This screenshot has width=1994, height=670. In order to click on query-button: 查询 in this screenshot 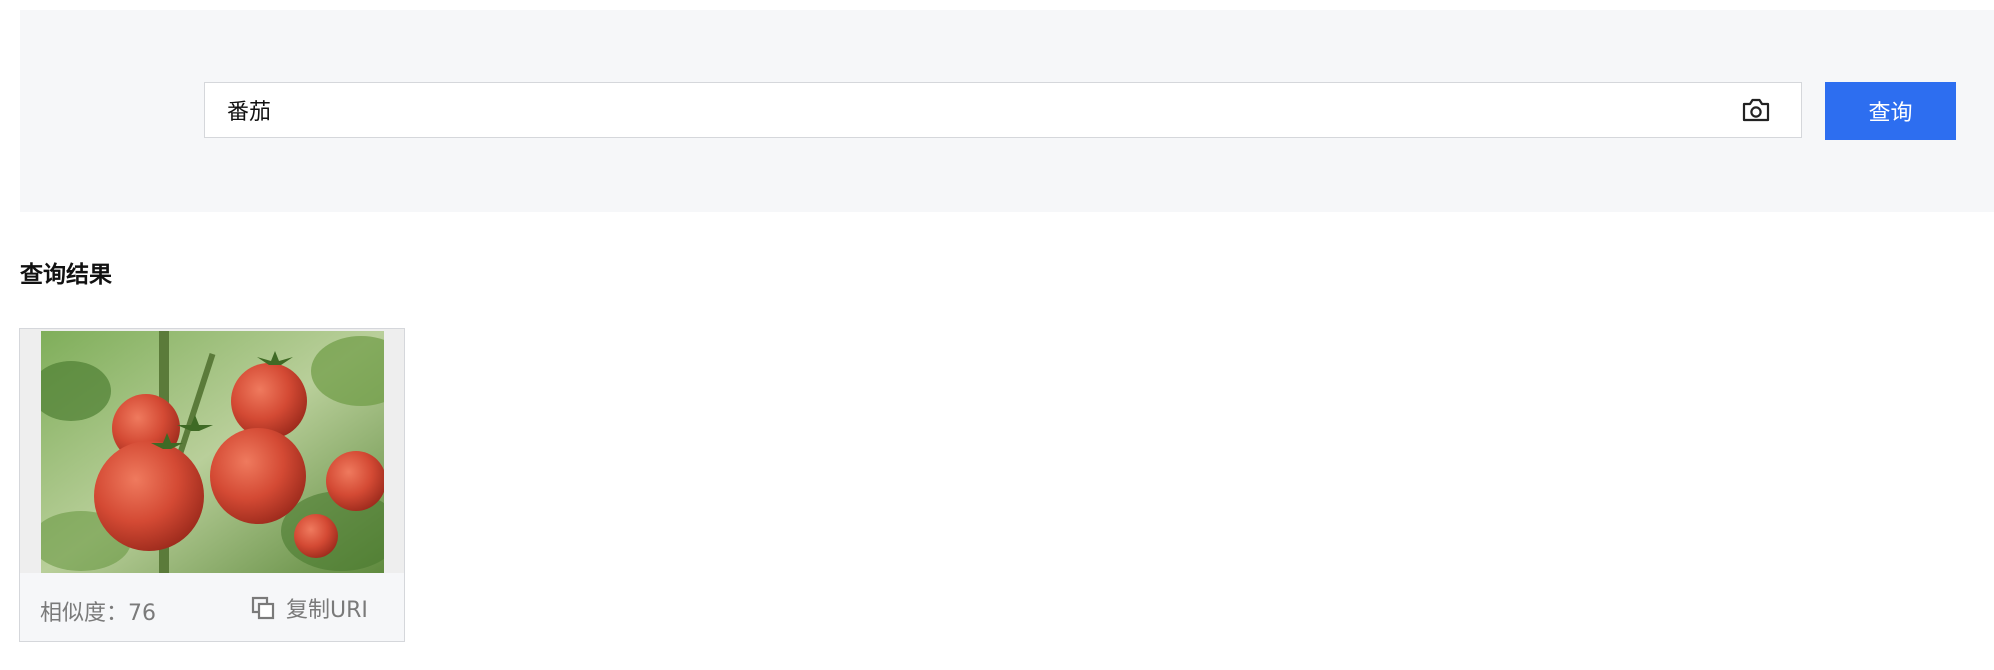, I will do `click(1890, 111)`.